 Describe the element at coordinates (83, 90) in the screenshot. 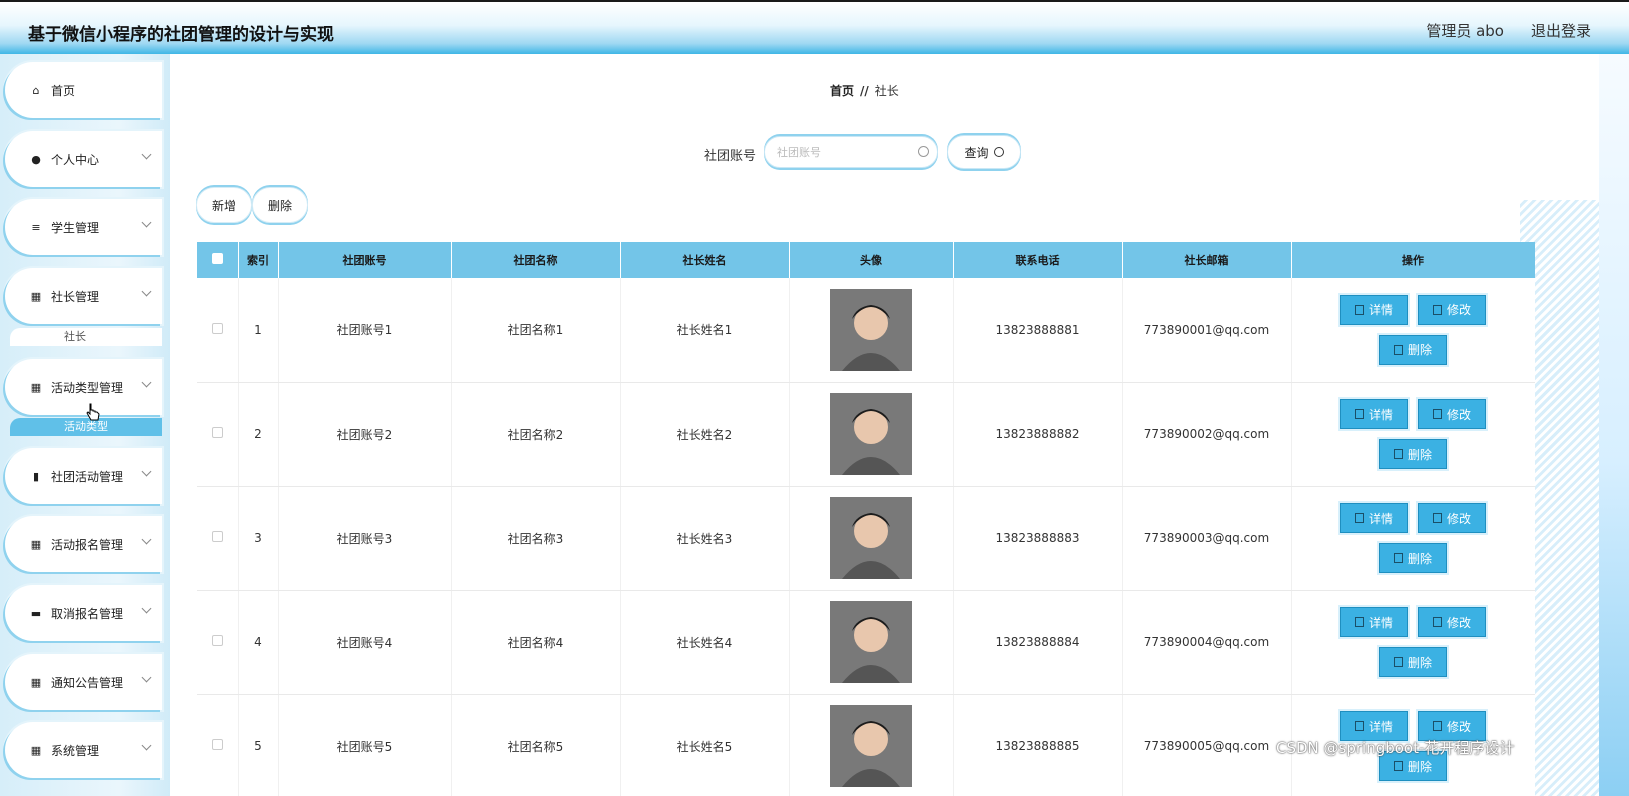

I see `sidebar-item-home: ⌂ 首页` at that location.